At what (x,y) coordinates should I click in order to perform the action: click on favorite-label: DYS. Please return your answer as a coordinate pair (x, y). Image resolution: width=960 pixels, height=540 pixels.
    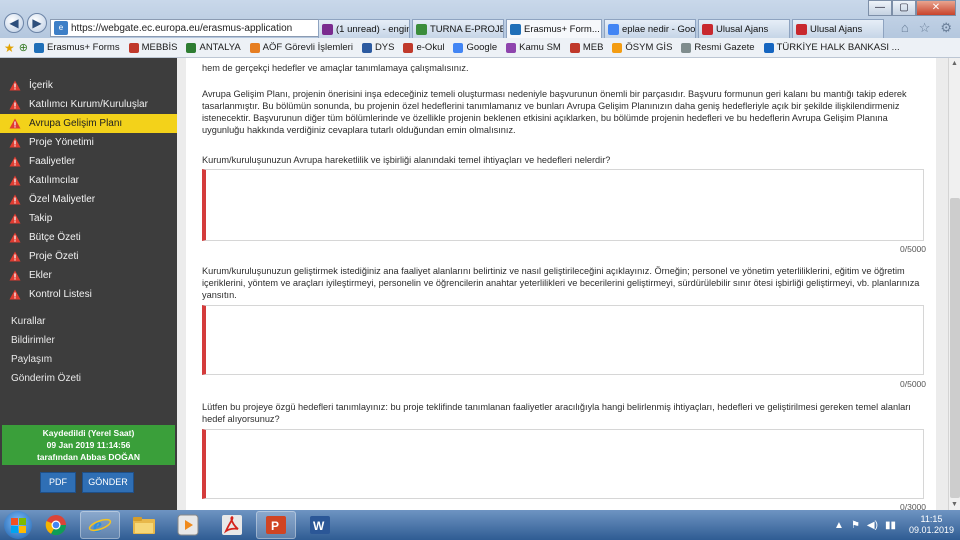
    Looking at the image, I should click on (384, 47).